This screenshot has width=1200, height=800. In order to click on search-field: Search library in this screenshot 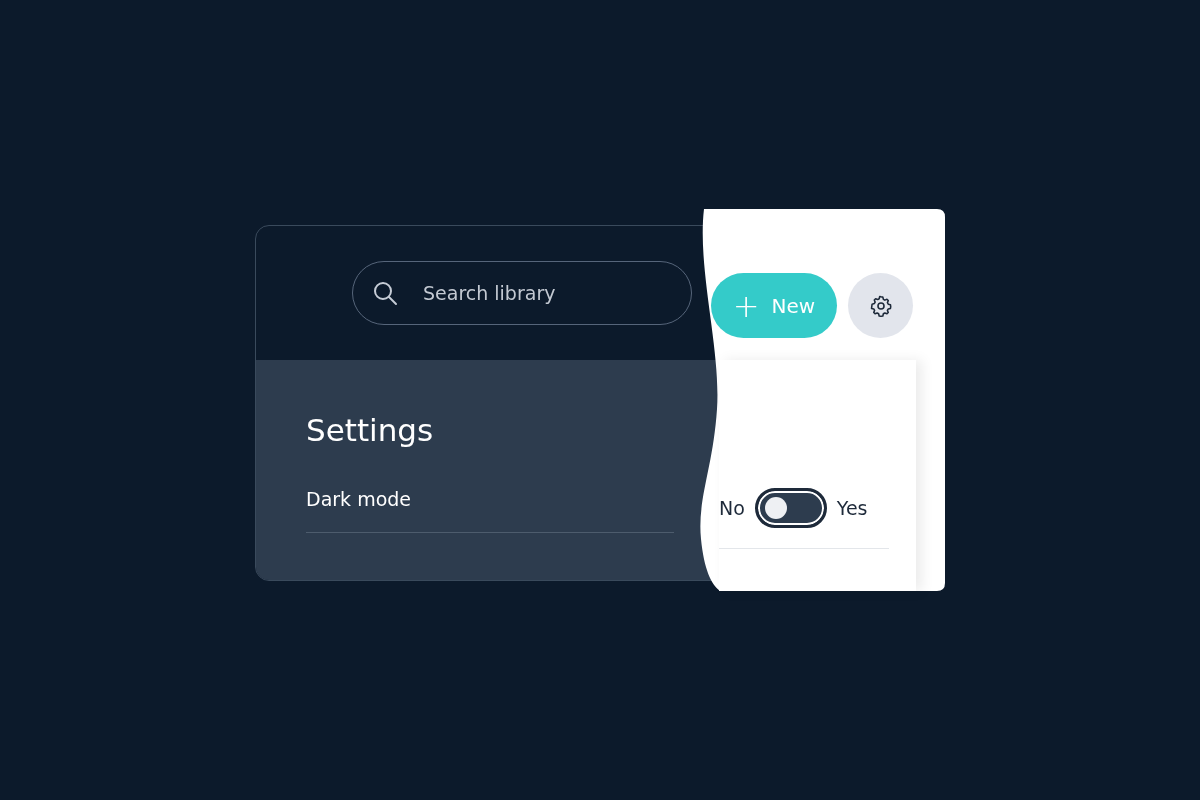, I will do `click(522, 293)`.